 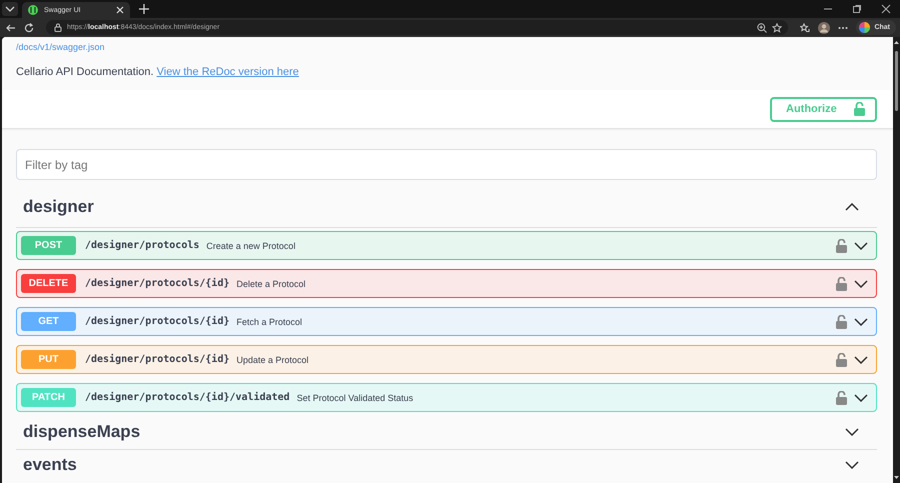 What do you see at coordinates (48, 245) in the screenshot?
I see `method-badge: POST` at bounding box center [48, 245].